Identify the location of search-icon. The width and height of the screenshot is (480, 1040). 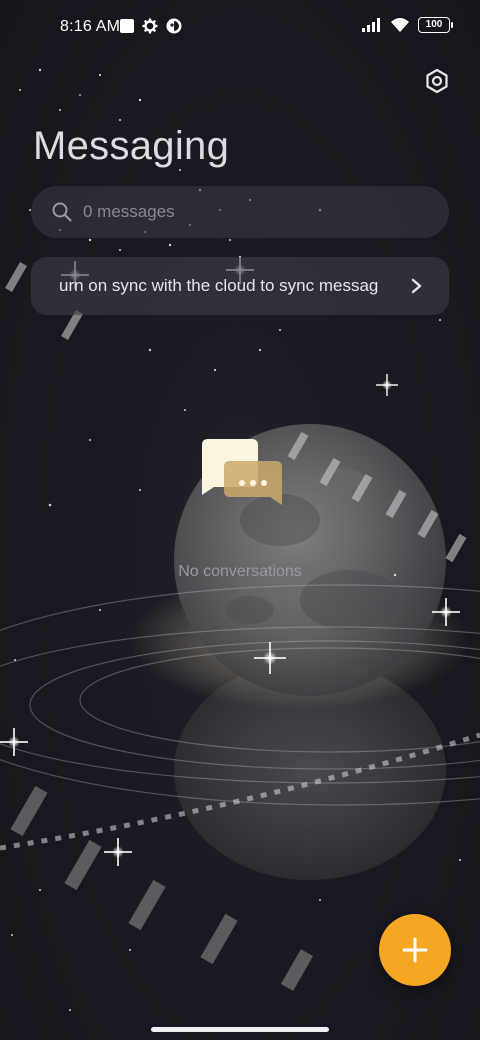
(62, 212).